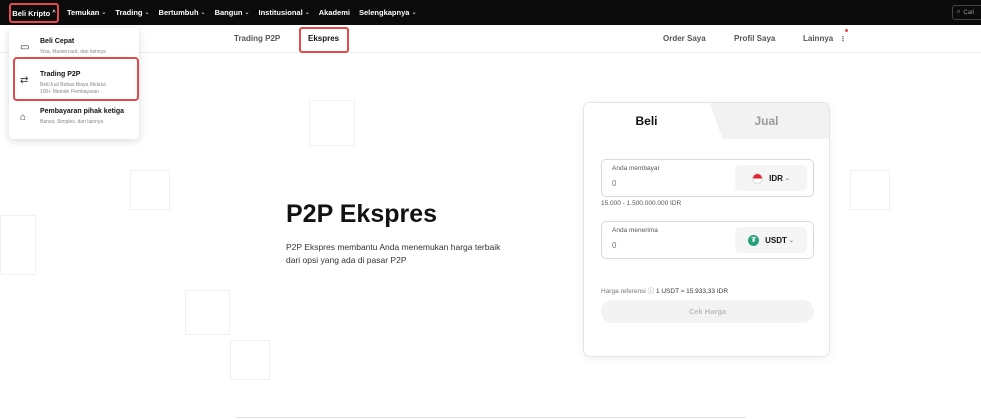 This screenshot has height=419, width=981. What do you see at coordinates (178, 12) in the screenshot?
I see `nav-item-label: Bertumbuh` at bounding box center [178, 12].